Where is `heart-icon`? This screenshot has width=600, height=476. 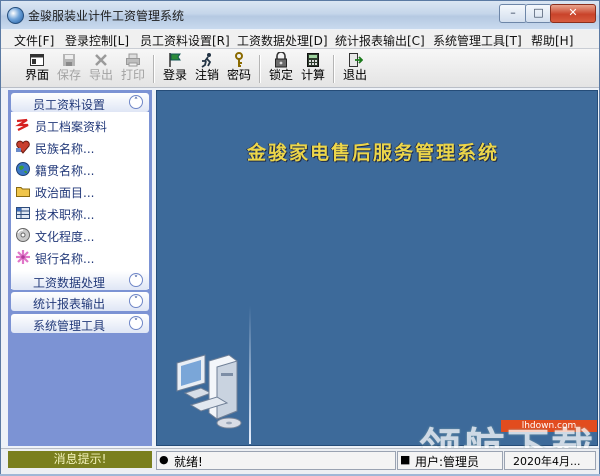
heart-icon is located at coordinates (23, 147).